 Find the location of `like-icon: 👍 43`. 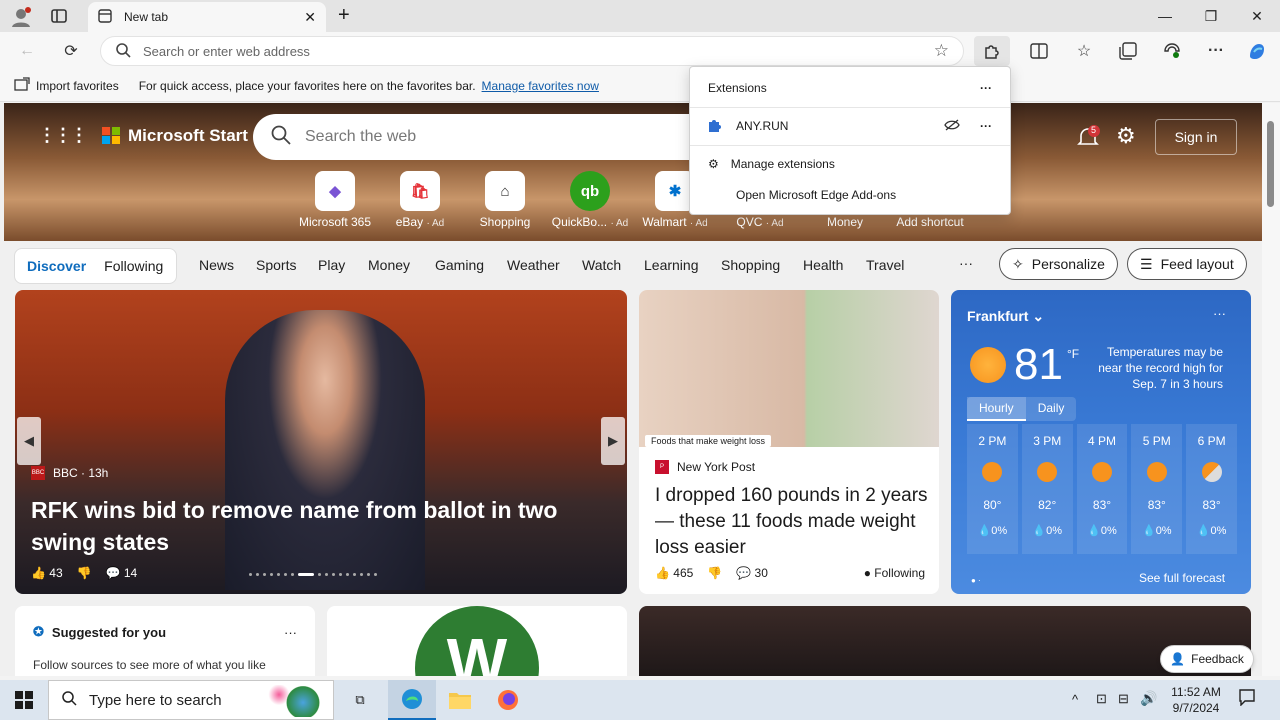

like-icon: 👍 43 is located at coordinates (47, 573).